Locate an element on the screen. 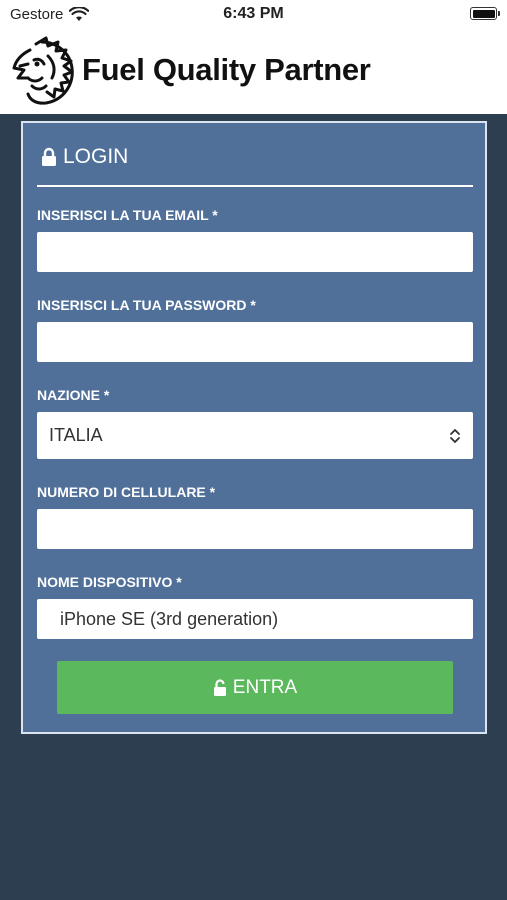  login-title-label: LOGIN is located at coordinates (96, 156).